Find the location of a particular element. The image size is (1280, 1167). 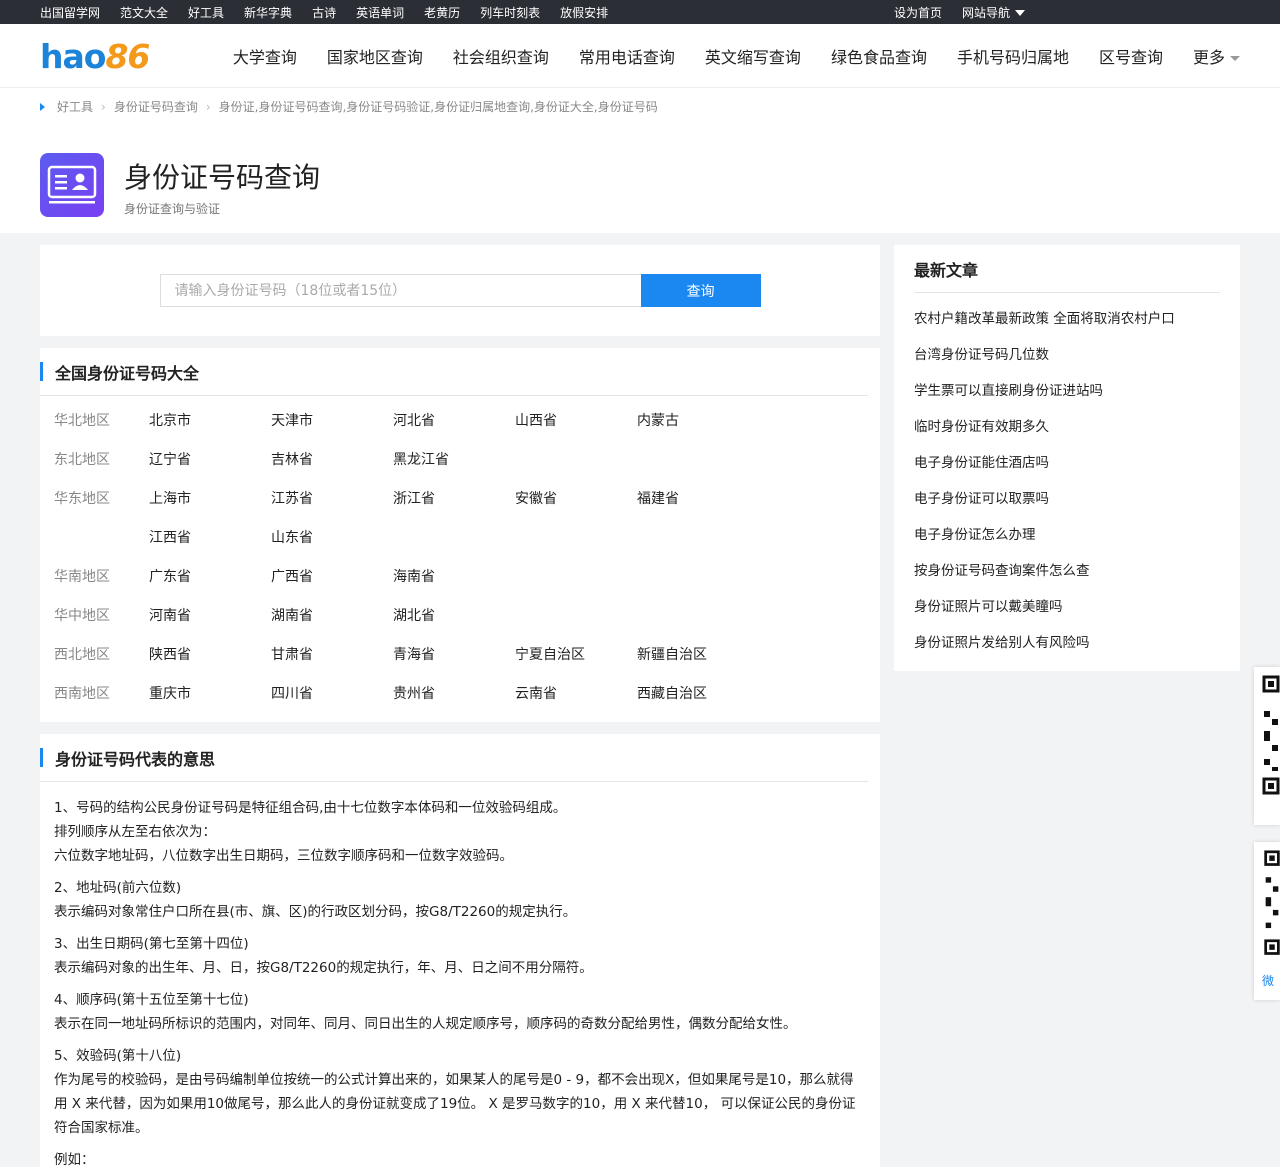

meaning-line: 4、顺序码(第十五位至第十七位) is located at coordinates (151, 1000).